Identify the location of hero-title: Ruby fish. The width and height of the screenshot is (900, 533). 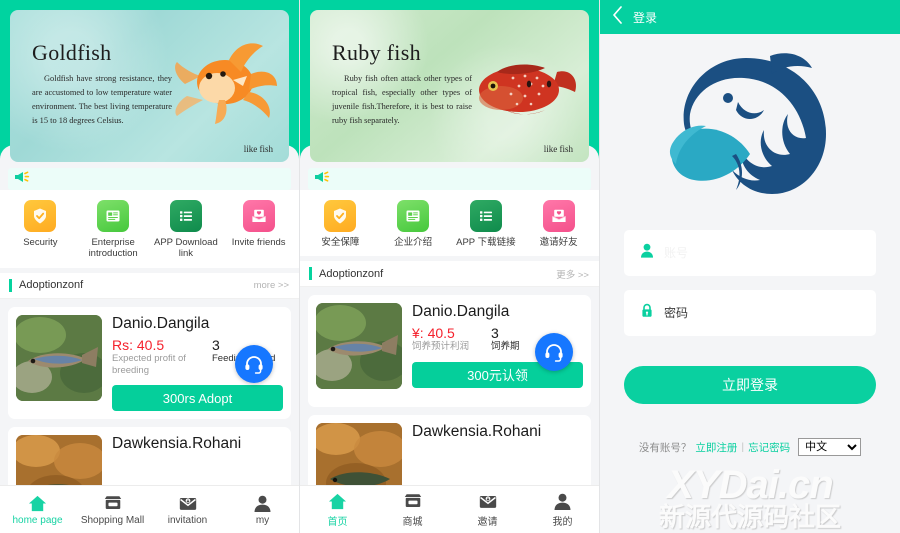
(376, 52).